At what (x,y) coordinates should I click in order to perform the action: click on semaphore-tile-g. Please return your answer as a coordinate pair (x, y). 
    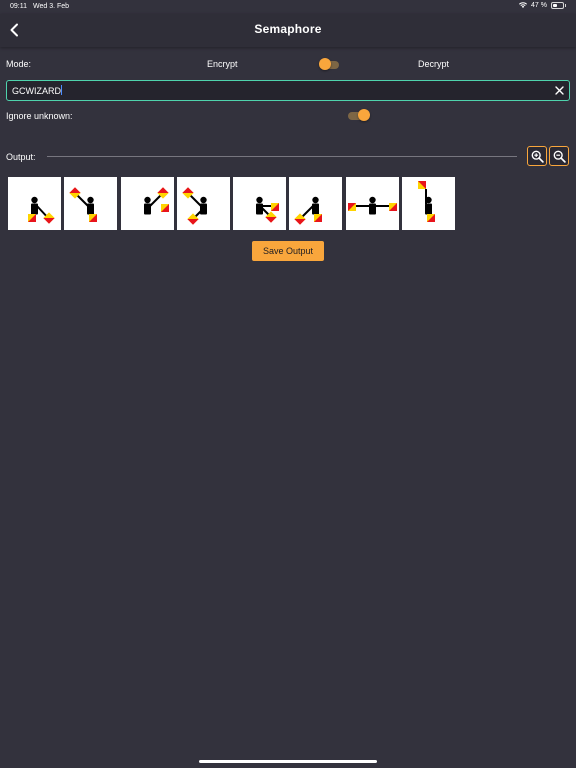
    Looking at the image, I should click on (34, 203).